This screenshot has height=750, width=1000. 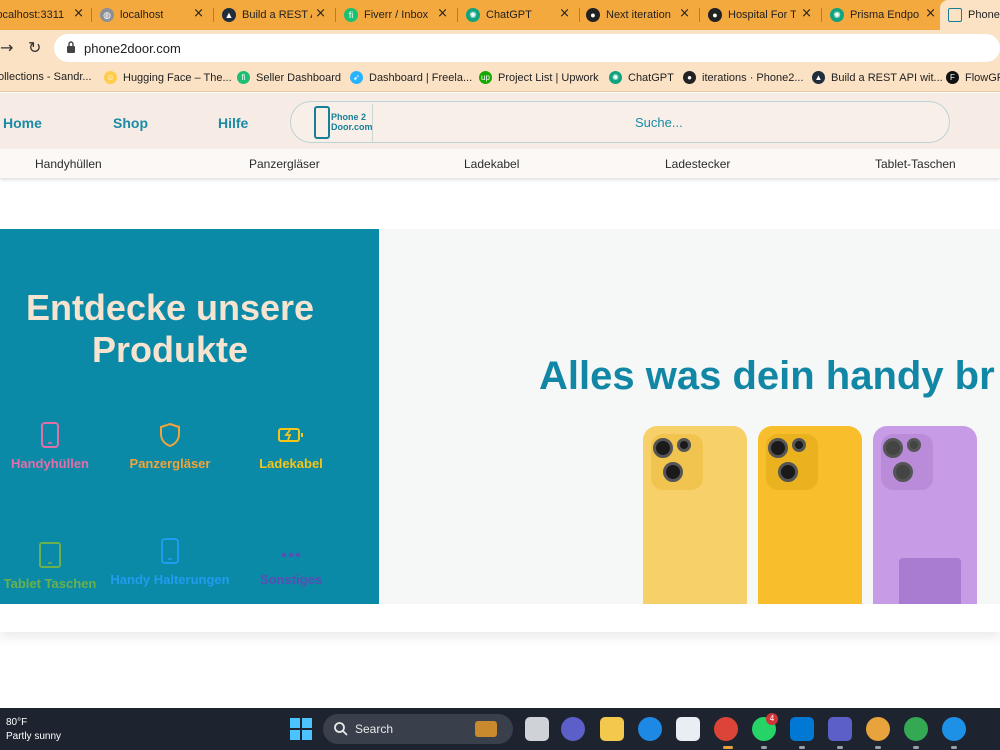 What do you see at coordinates (337, 123) in the screenshot?
I see `phone2door-logo: Phone 2 Door.com` at bounding box center [337, 123].